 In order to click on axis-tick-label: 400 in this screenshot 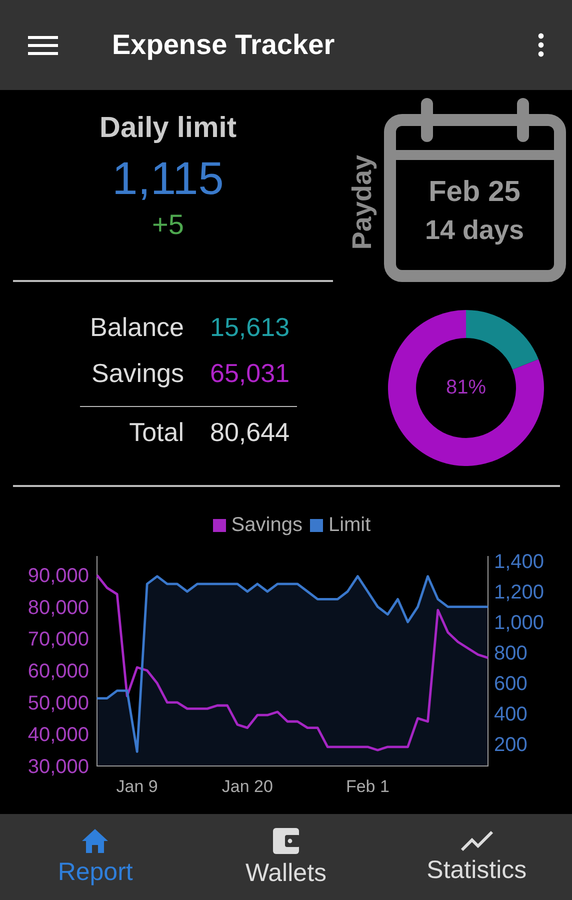, I will do `click(511, 715)`.